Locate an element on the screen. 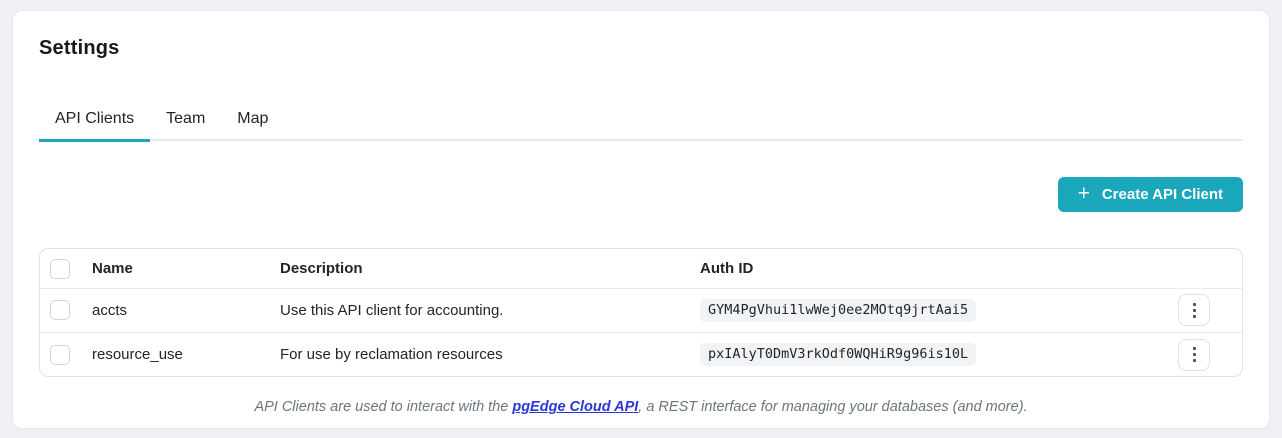  tab-map: Map is located at coordinates (252, 121).